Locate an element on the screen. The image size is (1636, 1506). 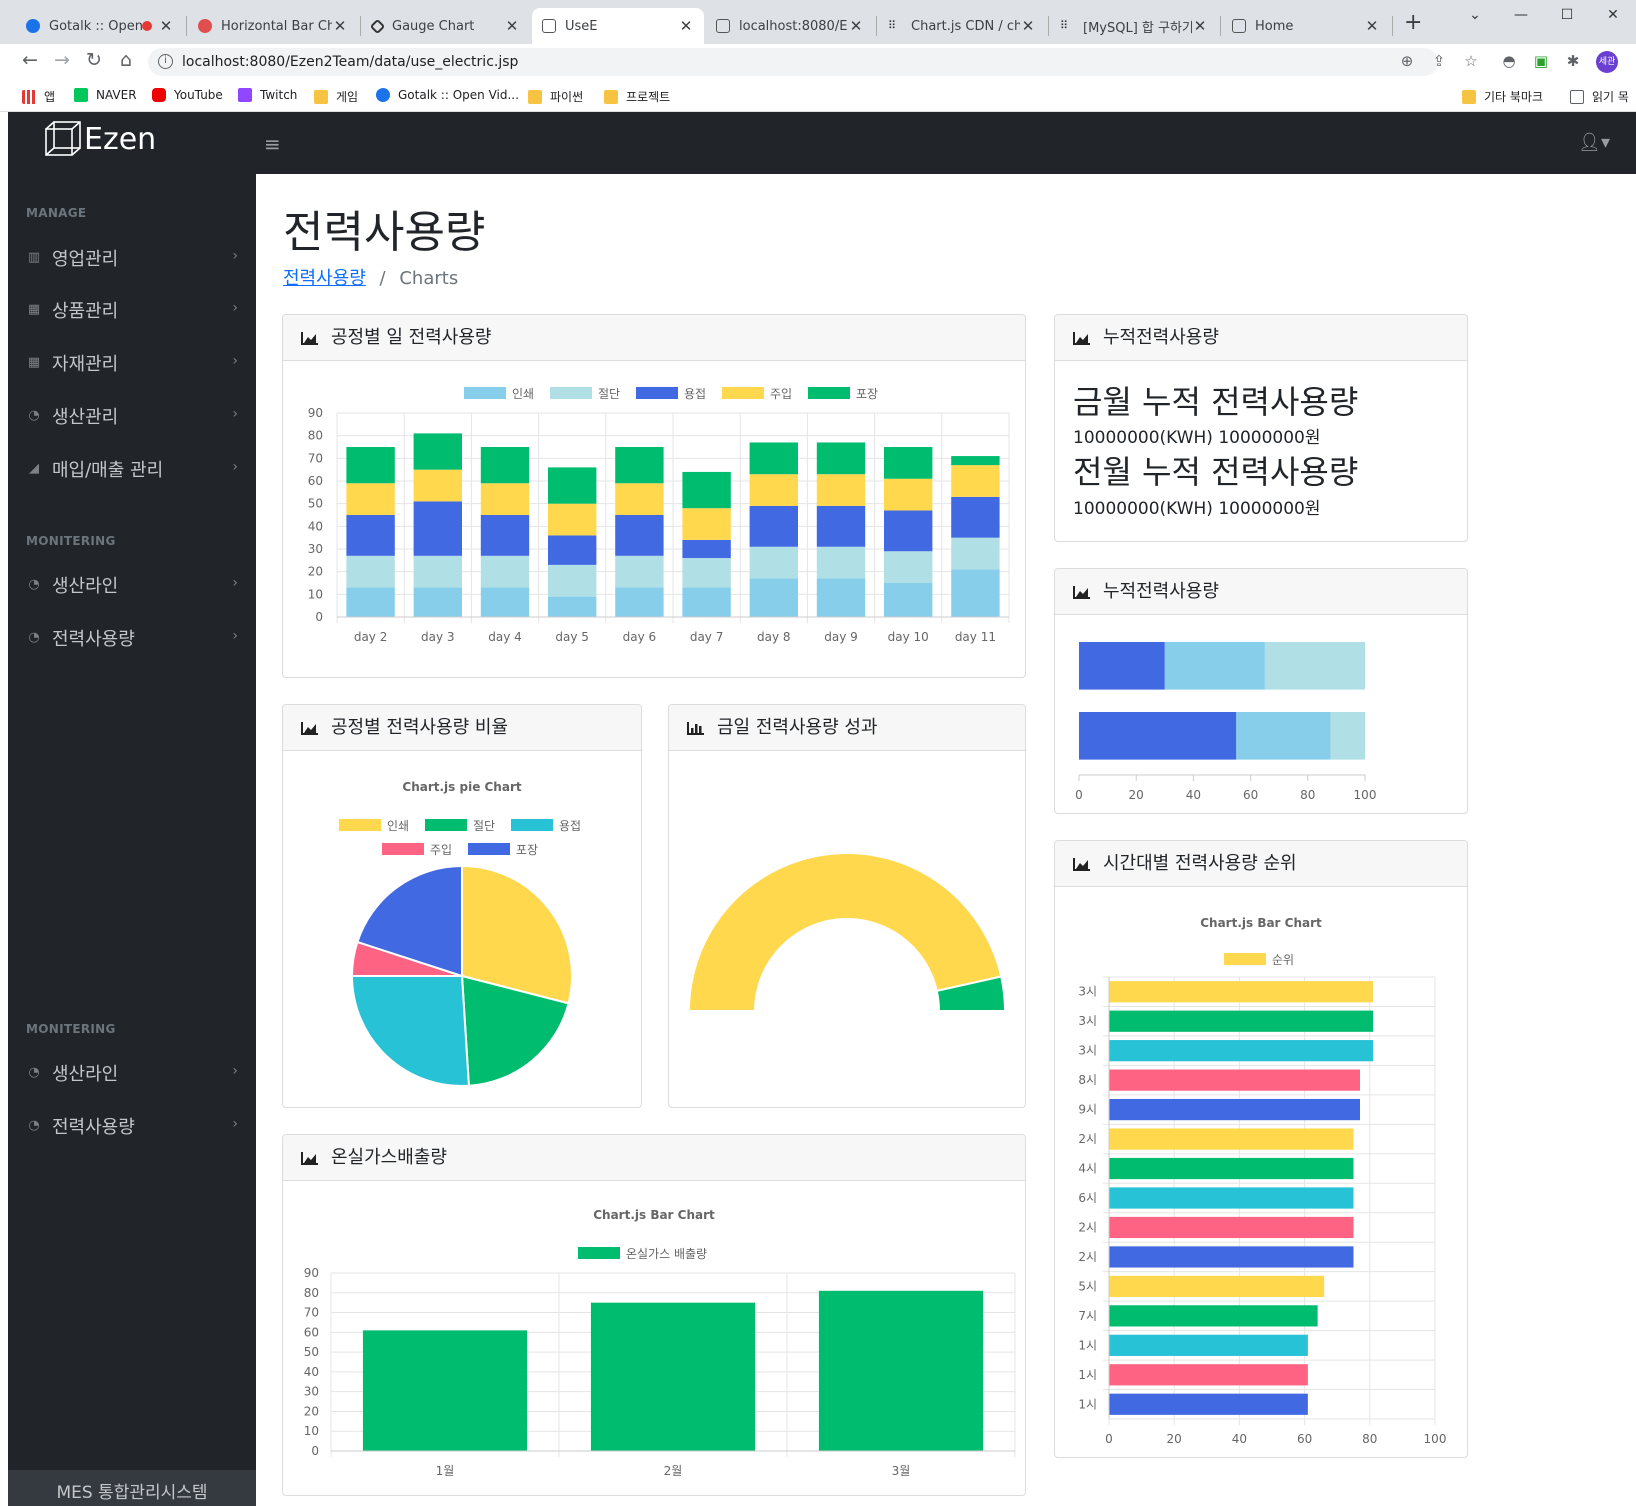
tab-search-icon: ⌄ is located at coordinates (1475, 16).